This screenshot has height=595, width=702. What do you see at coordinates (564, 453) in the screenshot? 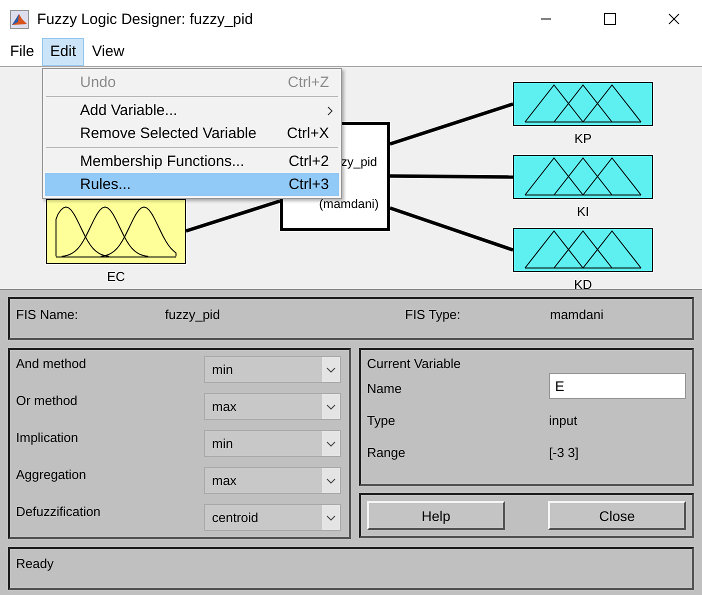
I see `field-value: [-3 3]` at bounding box center [564, 453].